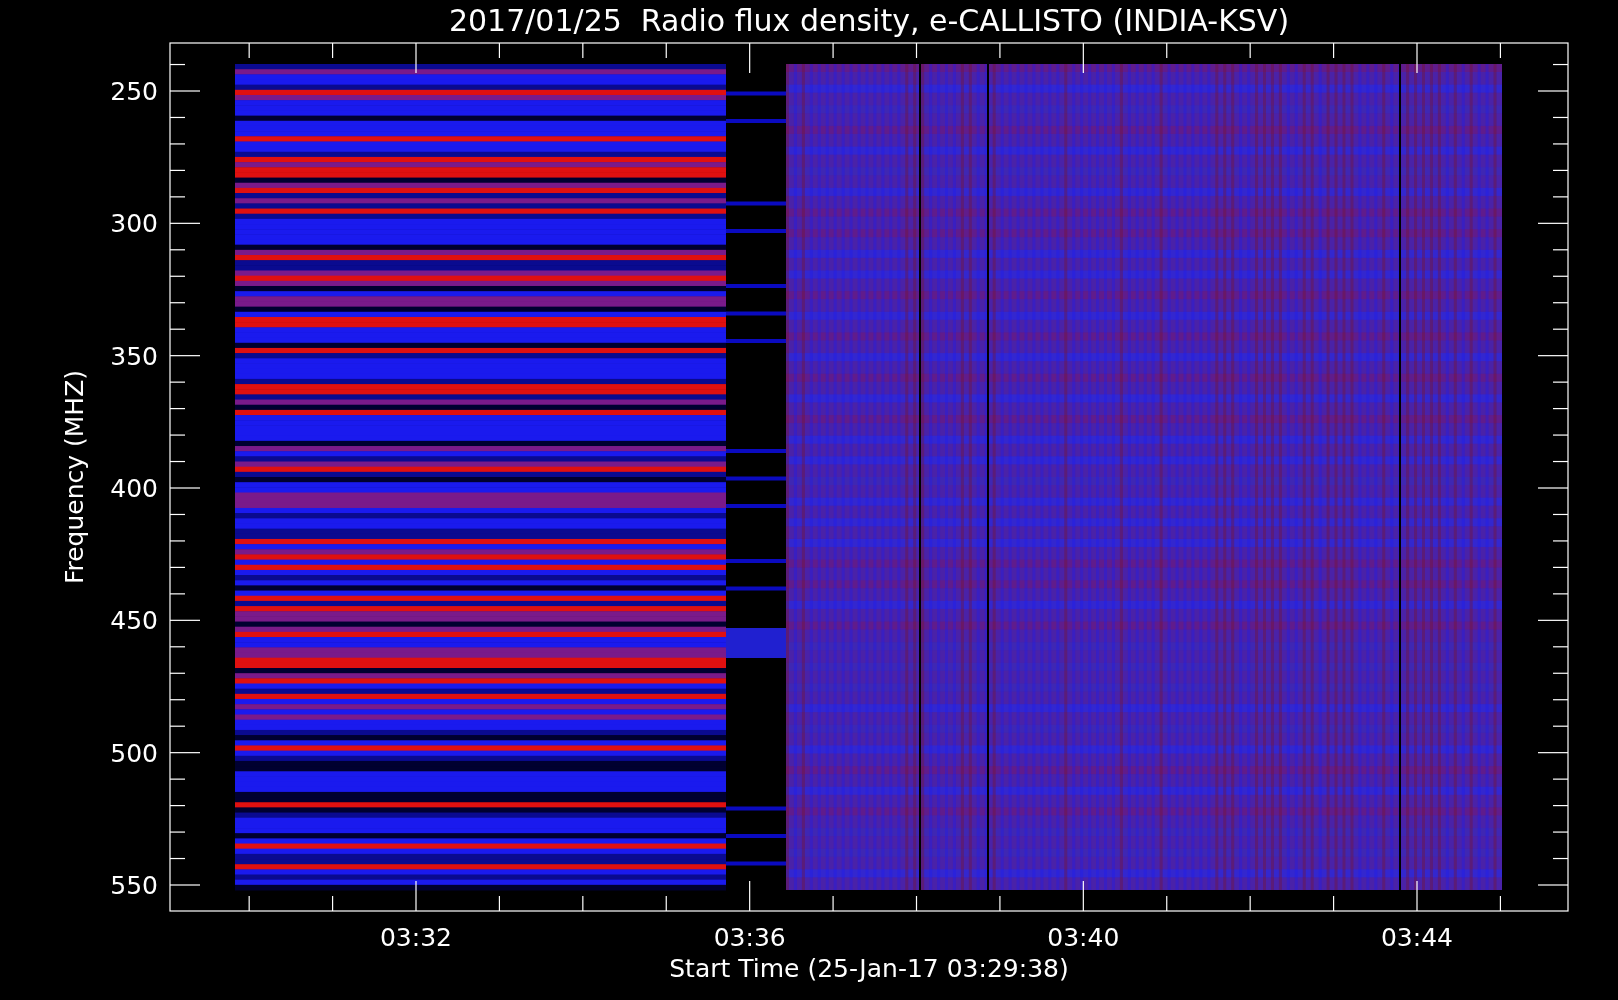 The image size is (1618, 1000). I want to click on x-tick-label: 03:32, so click(416, 937).